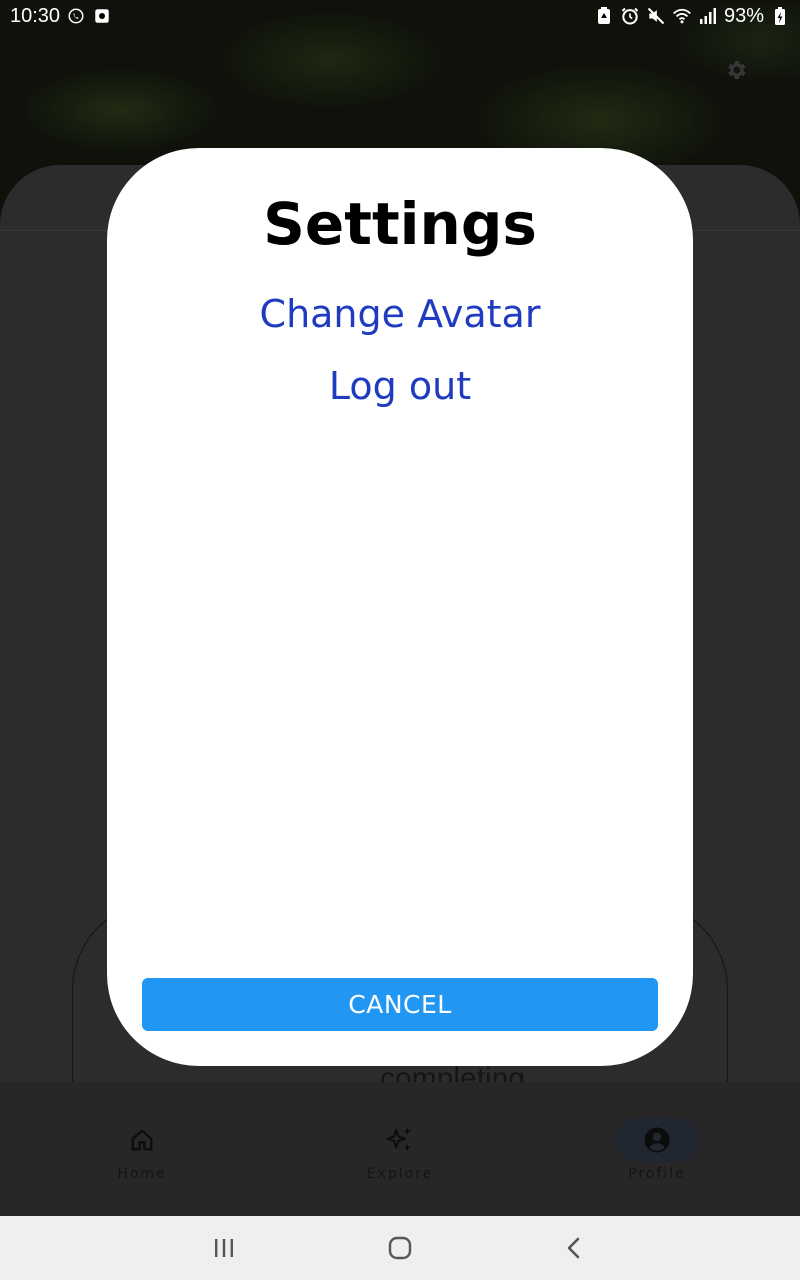  I want to click on battery-saver-icon, so click(604, 16).